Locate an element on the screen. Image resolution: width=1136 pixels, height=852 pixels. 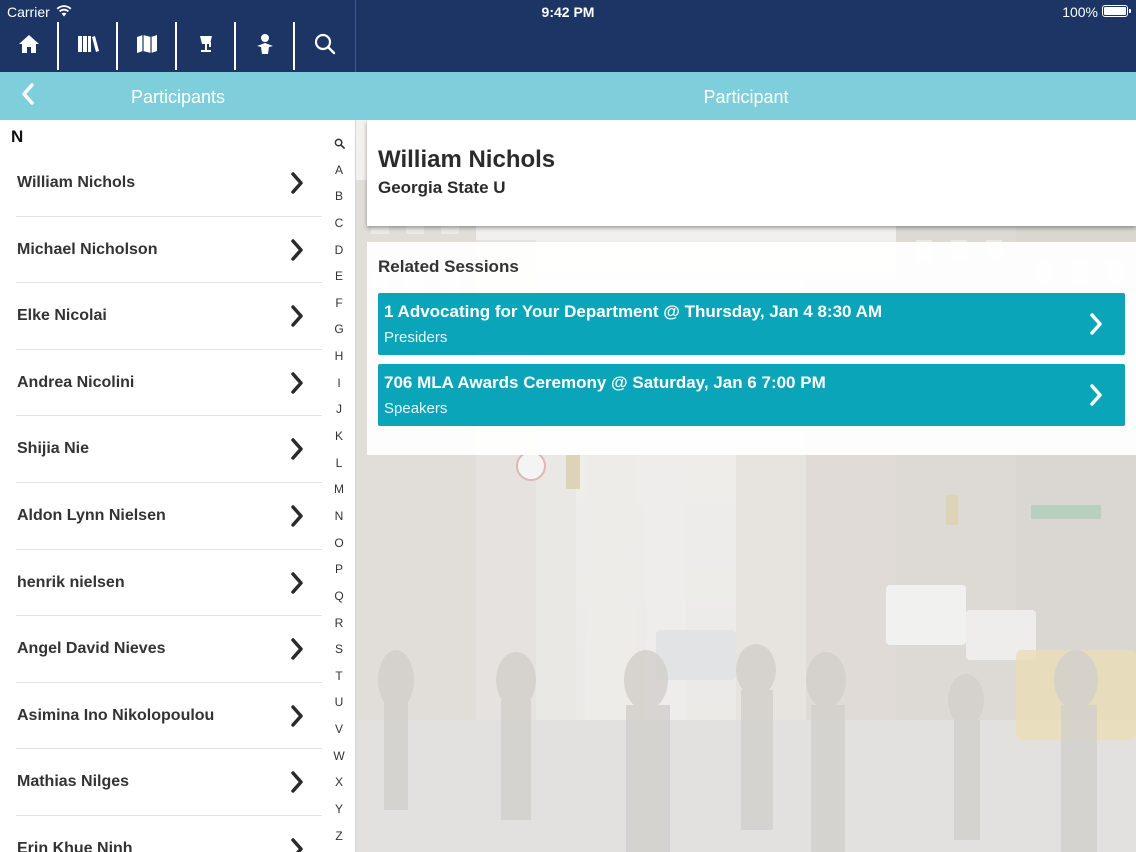
map-icon is located at coordinates (147, 46).